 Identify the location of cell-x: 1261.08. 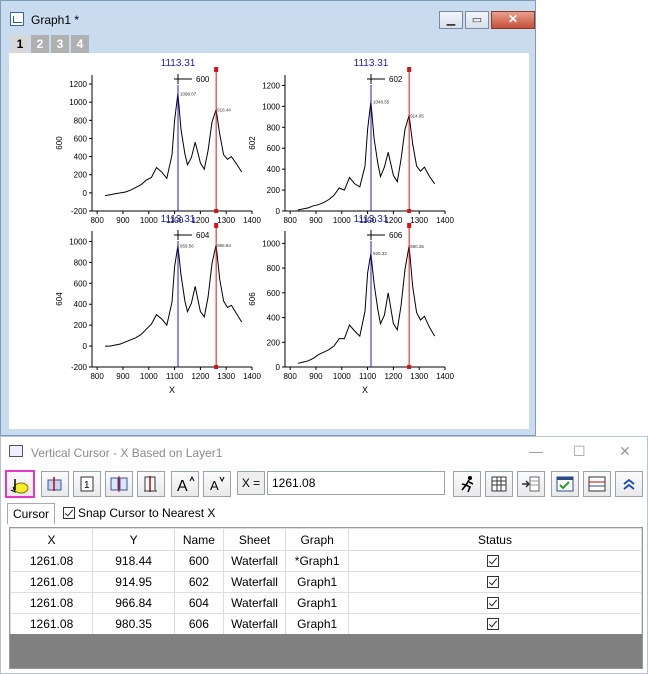
(51, 624).